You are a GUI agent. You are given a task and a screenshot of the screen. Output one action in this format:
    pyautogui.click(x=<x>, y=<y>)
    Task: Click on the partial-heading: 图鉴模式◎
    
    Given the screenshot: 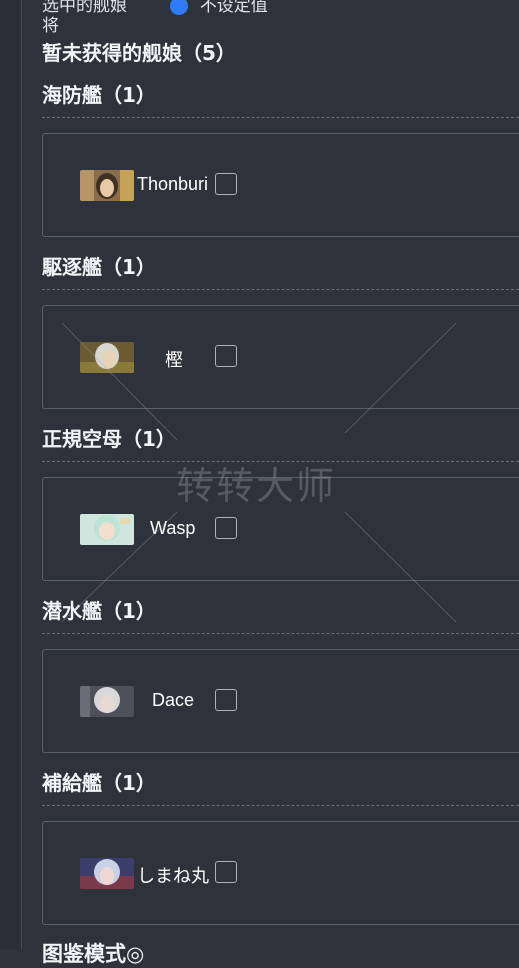 What is the action you would take?
    pyautogui.click(x=93, y=954)
    